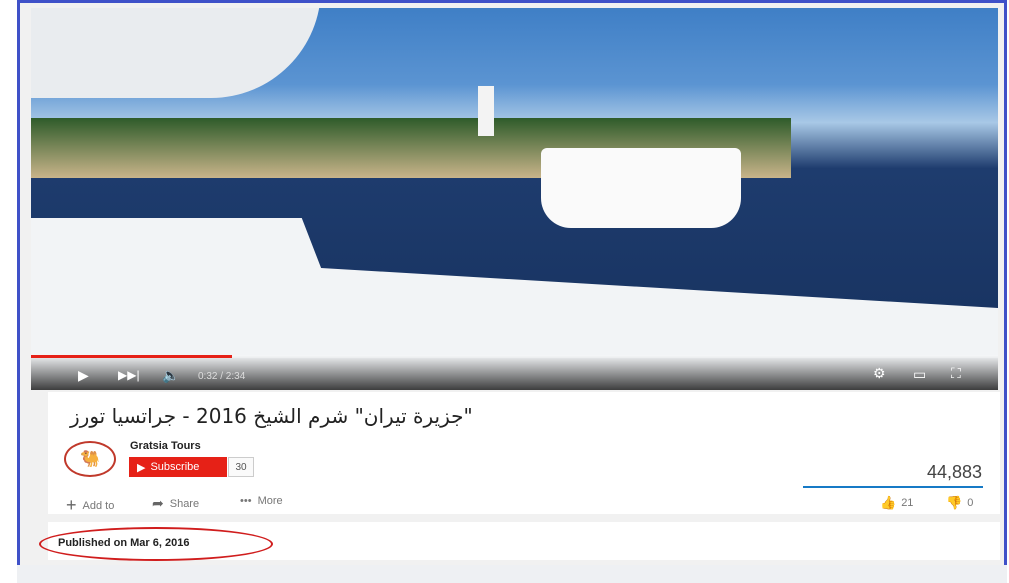  I want to click on volume-icon: 🔈, so click(170, 375).